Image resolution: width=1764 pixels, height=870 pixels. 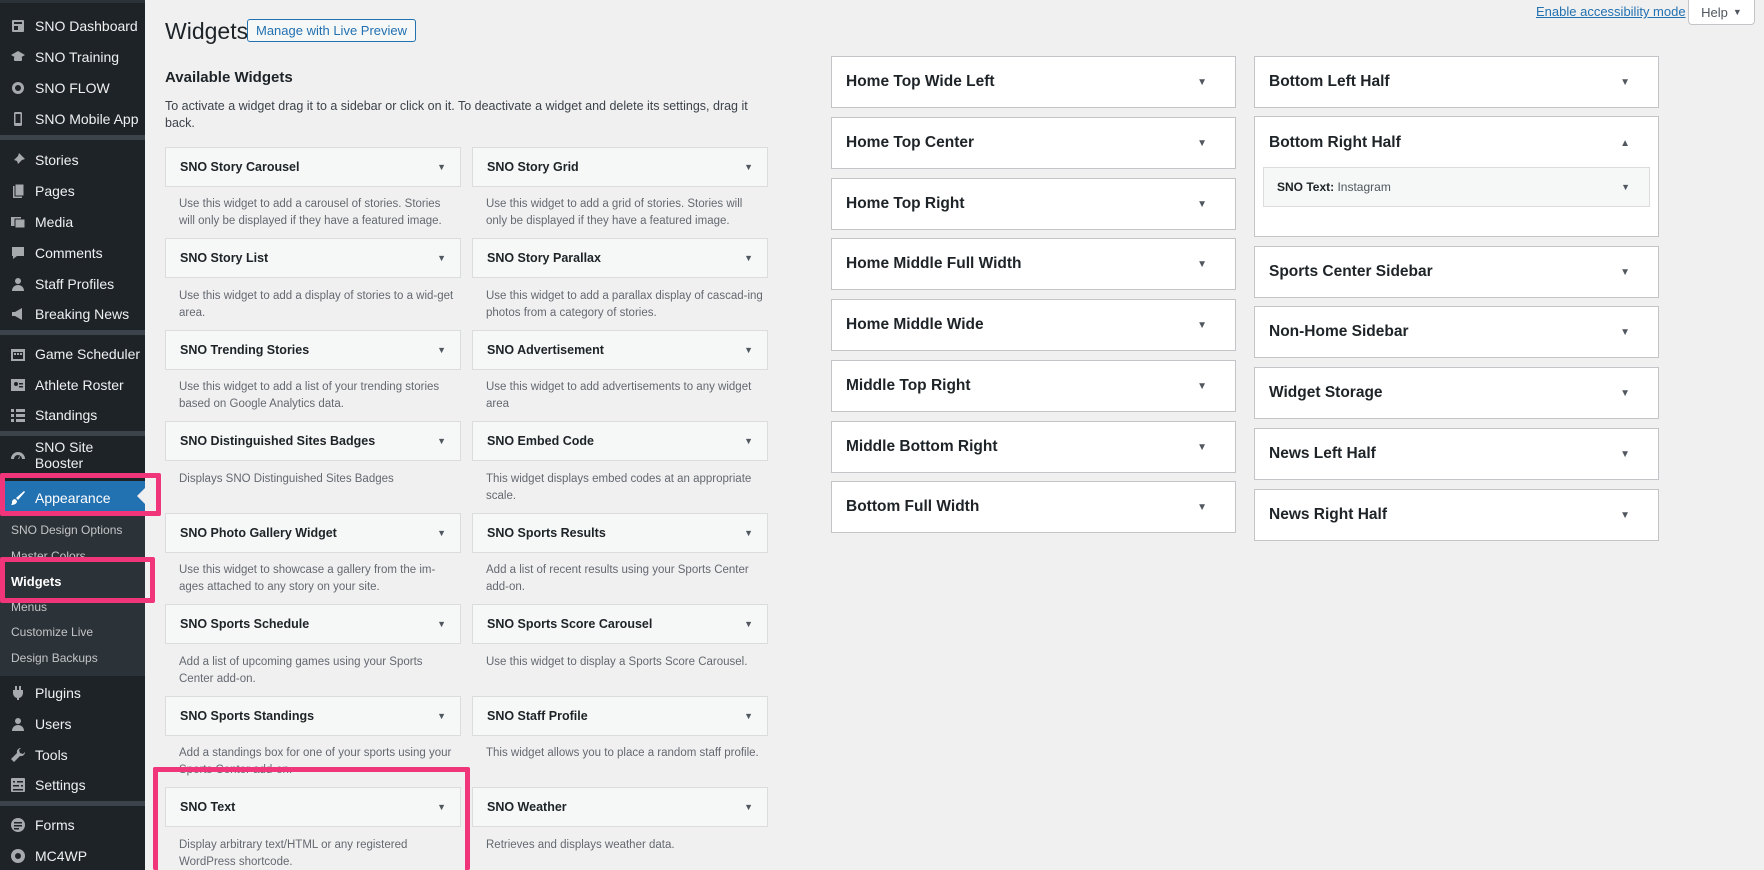 I want to click on sidebar-area-title: Sports Center Sidebar, so click(x=1351, y=271).